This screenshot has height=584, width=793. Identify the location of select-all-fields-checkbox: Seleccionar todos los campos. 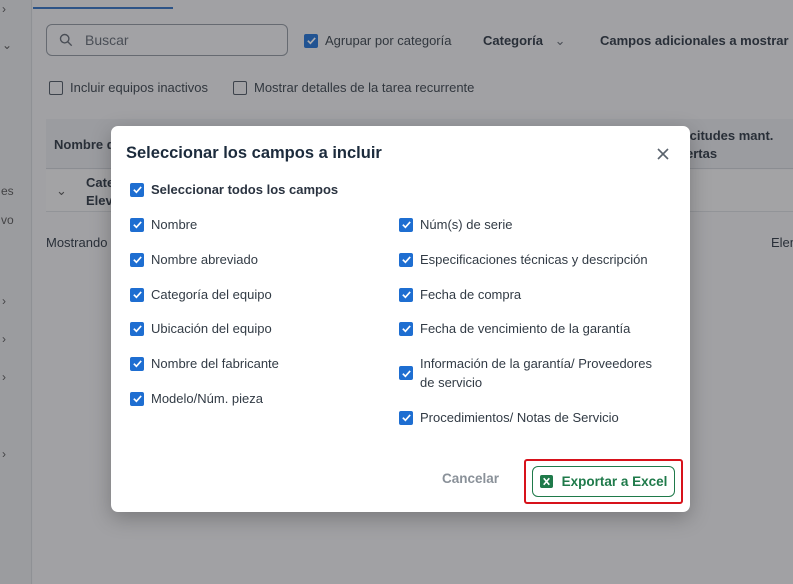
(234, 189).